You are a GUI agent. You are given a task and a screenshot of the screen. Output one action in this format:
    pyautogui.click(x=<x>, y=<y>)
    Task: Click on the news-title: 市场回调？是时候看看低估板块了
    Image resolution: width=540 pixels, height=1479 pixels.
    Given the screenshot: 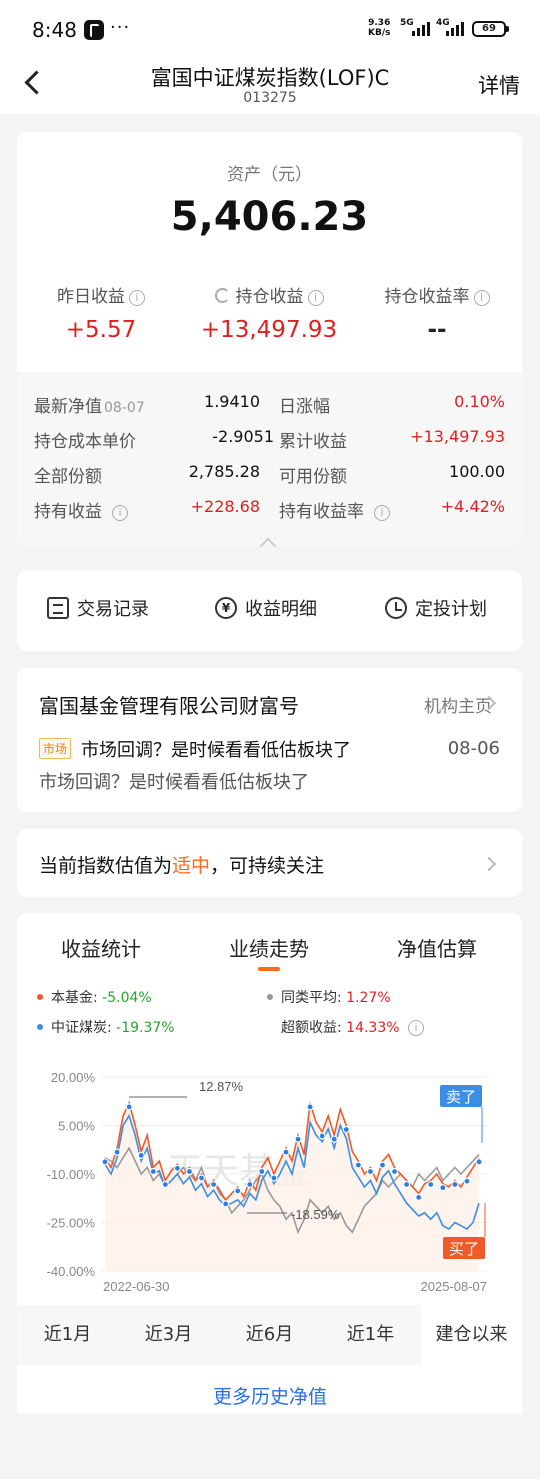 What is the action you would take?
    pyautogui.click(x=216, y=749)
    